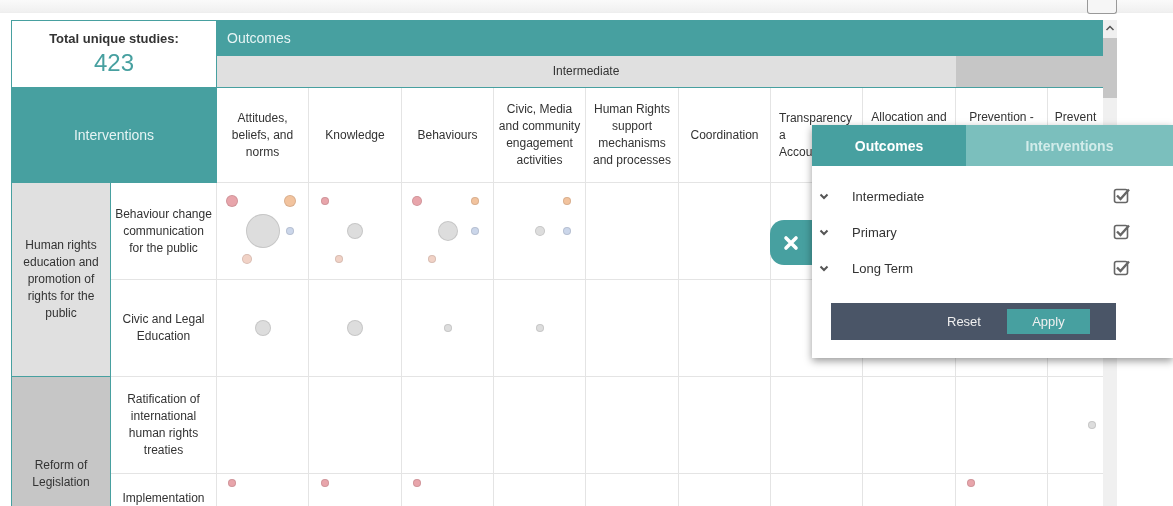 This screenshot has height=506, width=1173. What do you see at coordinates (355, 134) in the screenshot?
I see `column-header: Knowledge` at bounding box center [355, 134].